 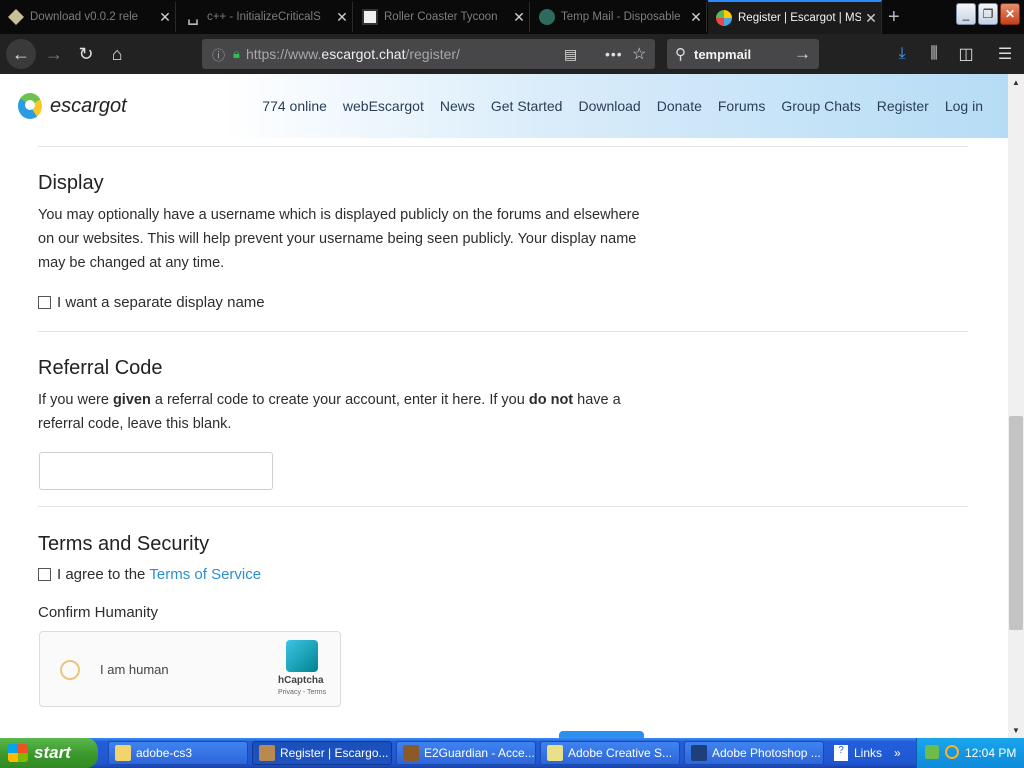 What do you see at coordinates (54, 54) in the screenshot?
I see `forward-button: →` at bounding box center [54, 54].